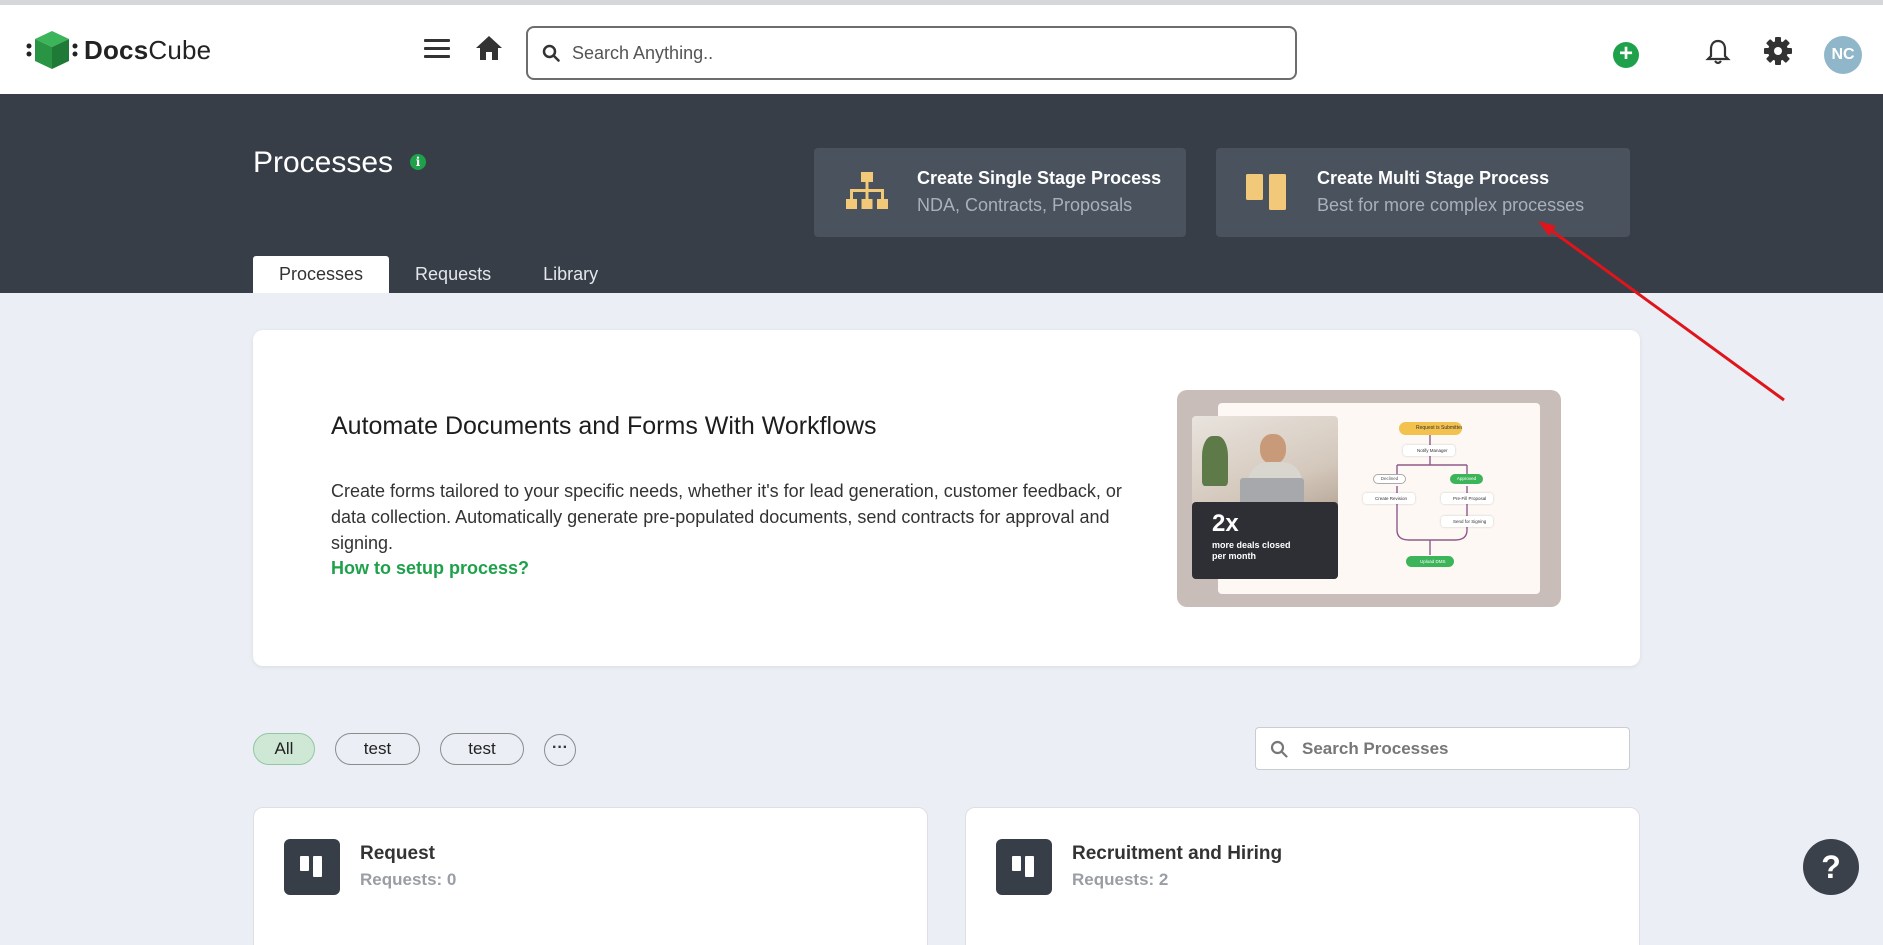 This screenshot has height=945, width=1883. I want to click on process-card-request: Request Requests: 0, so click(590, 876).